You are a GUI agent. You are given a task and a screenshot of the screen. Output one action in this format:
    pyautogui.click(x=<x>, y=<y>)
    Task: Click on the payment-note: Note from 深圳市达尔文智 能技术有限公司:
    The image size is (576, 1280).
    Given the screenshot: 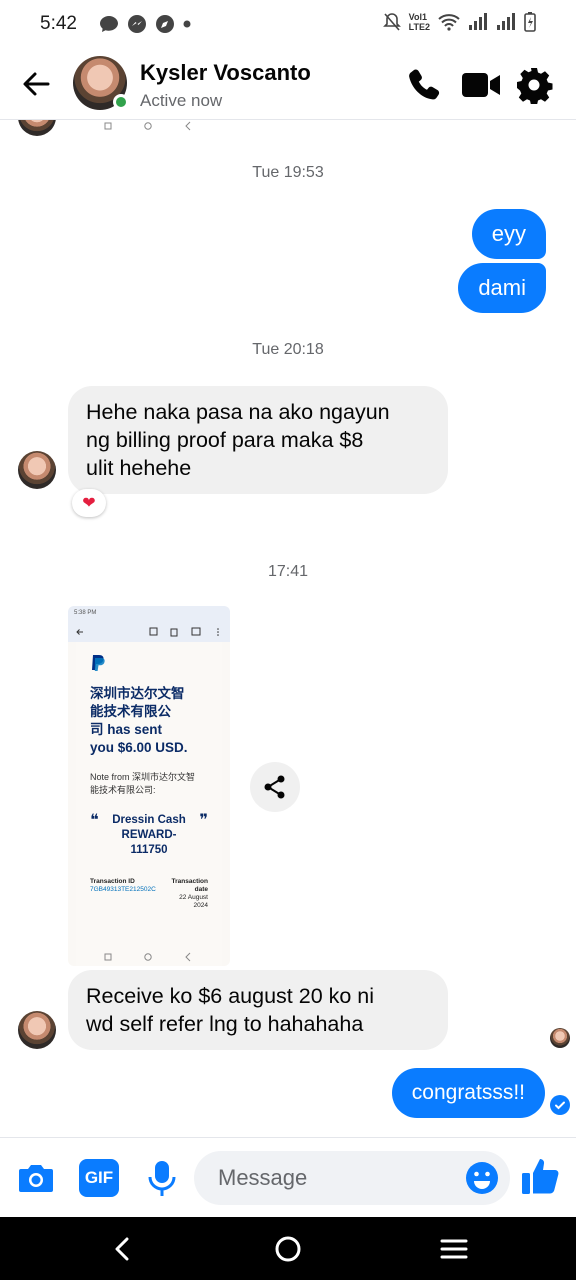 What is the action you would take?
    pyautogui.click(x=143, y=783)
    